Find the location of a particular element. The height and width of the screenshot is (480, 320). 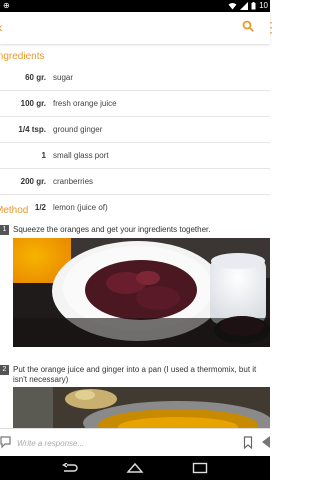

ingredient-row: 60 gr. sugar is located at coordinates (135, 77).